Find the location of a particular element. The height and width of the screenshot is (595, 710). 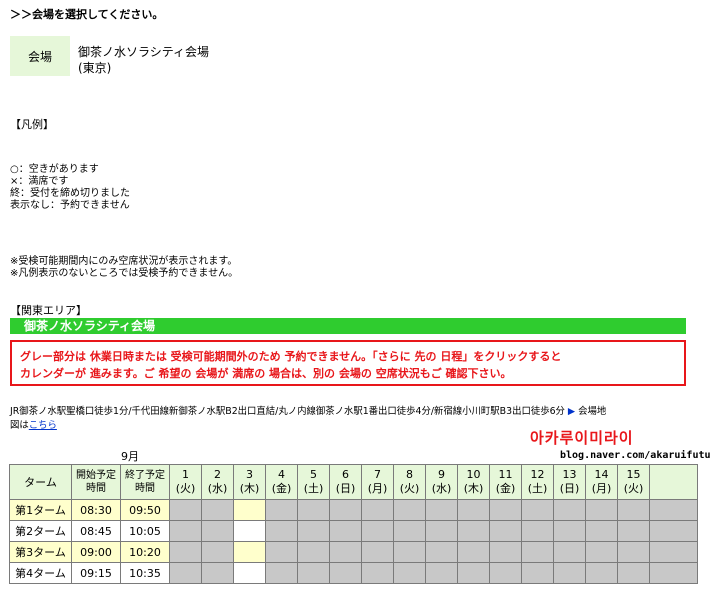

term-cell: 第1ターム is located at coordinates (40, 510).